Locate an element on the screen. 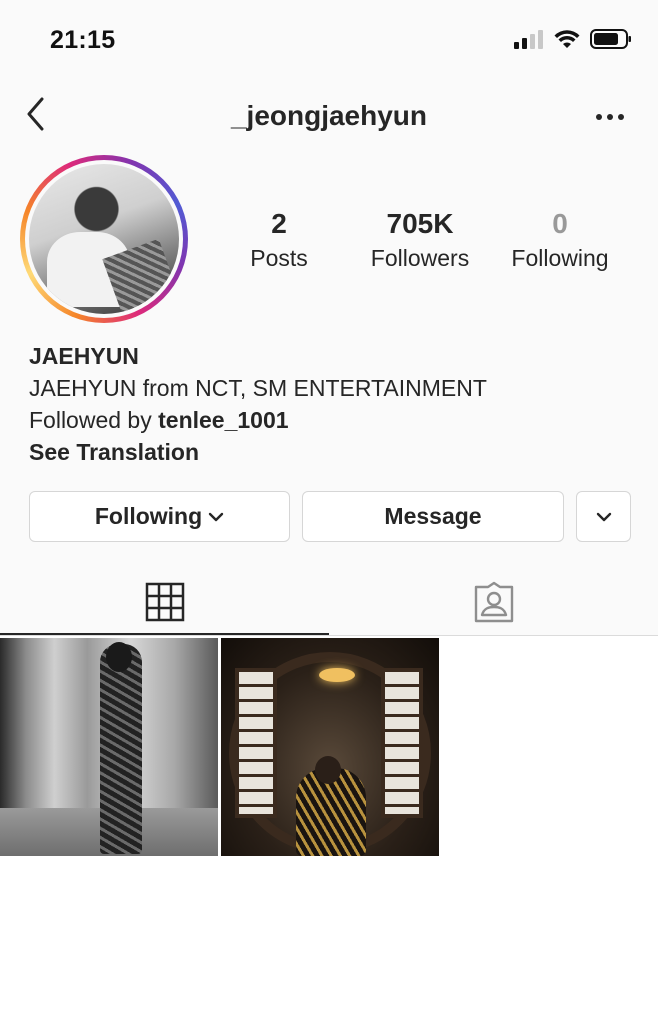  message-button: Message is located at coordinates (433, 516).